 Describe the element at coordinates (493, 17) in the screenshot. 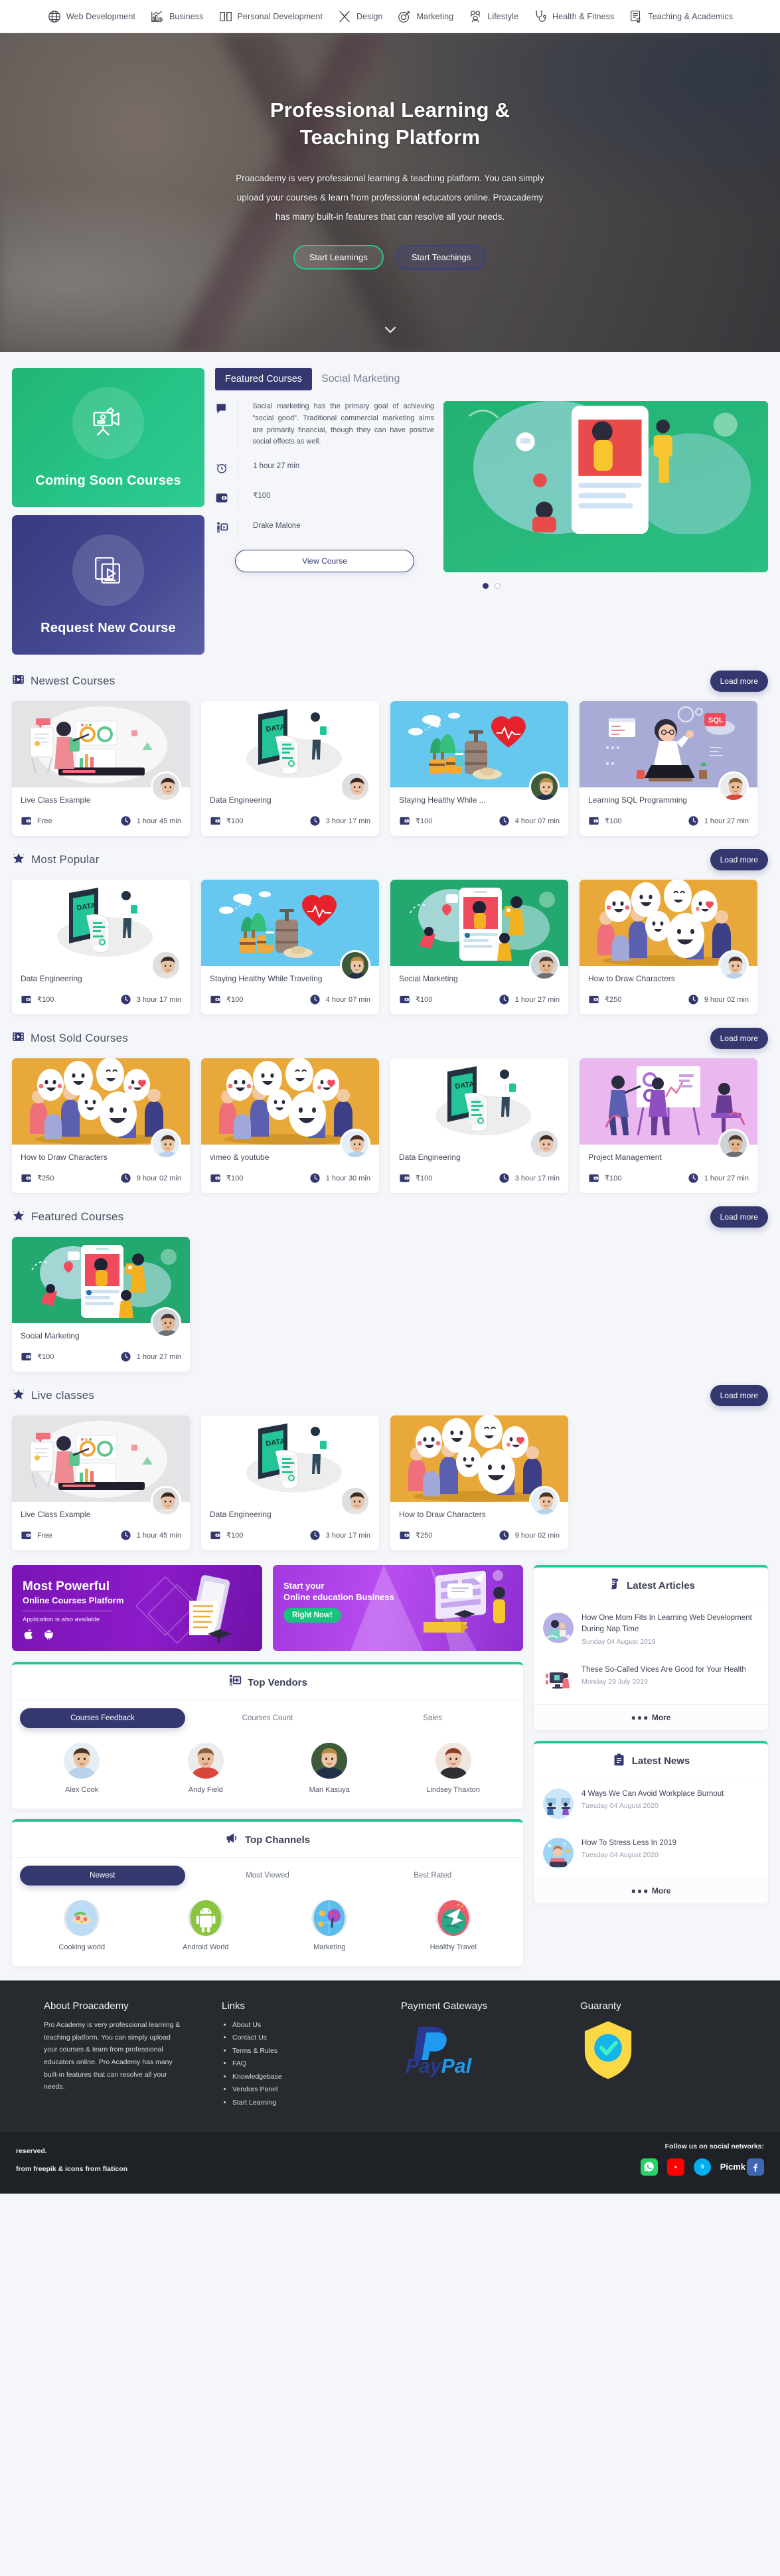

I see `nav-item-lifestyle: Lifestyle` at that location.